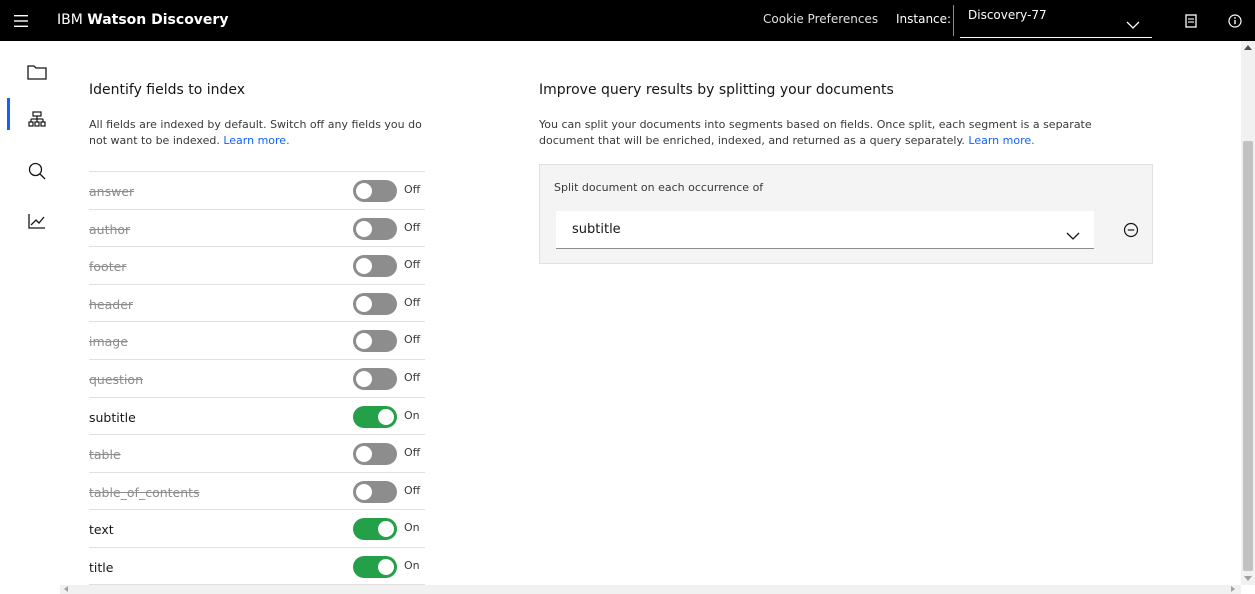  Describe the element at coordinates (953, 20) in the screenshot. I see `instance-divider` at that location.